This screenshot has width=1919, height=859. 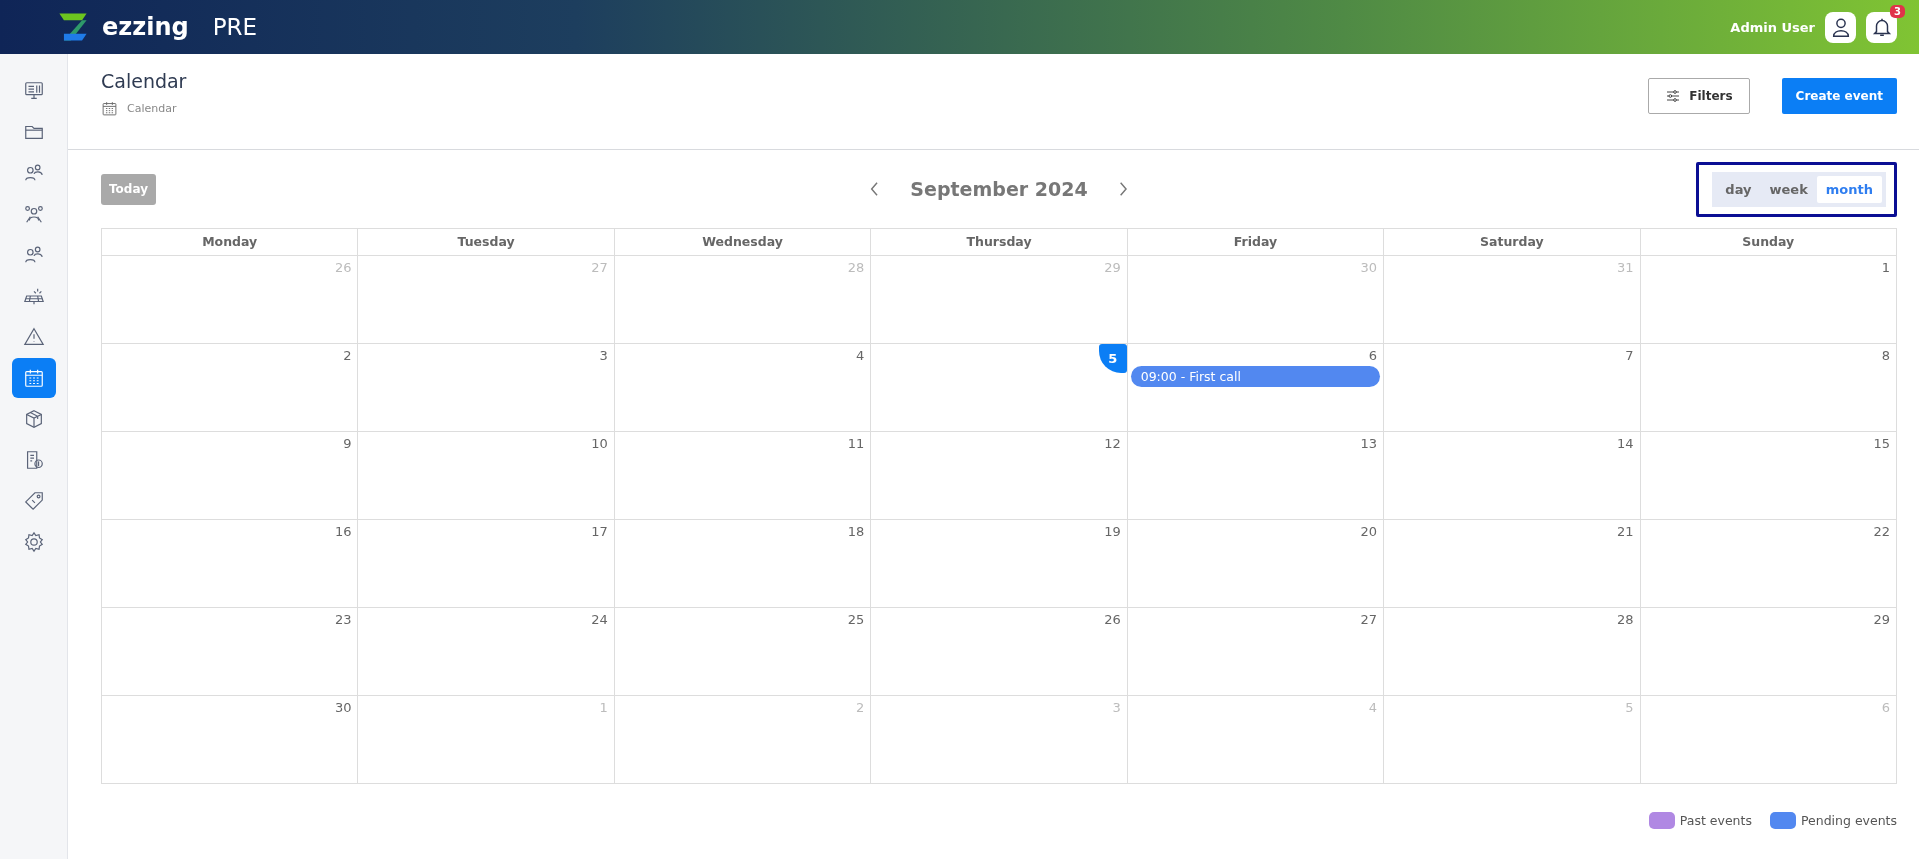 What do you see at coordinates (743, 476) in the screenshot?
I see `day-cell: 11` at bounding box center [743, 476].